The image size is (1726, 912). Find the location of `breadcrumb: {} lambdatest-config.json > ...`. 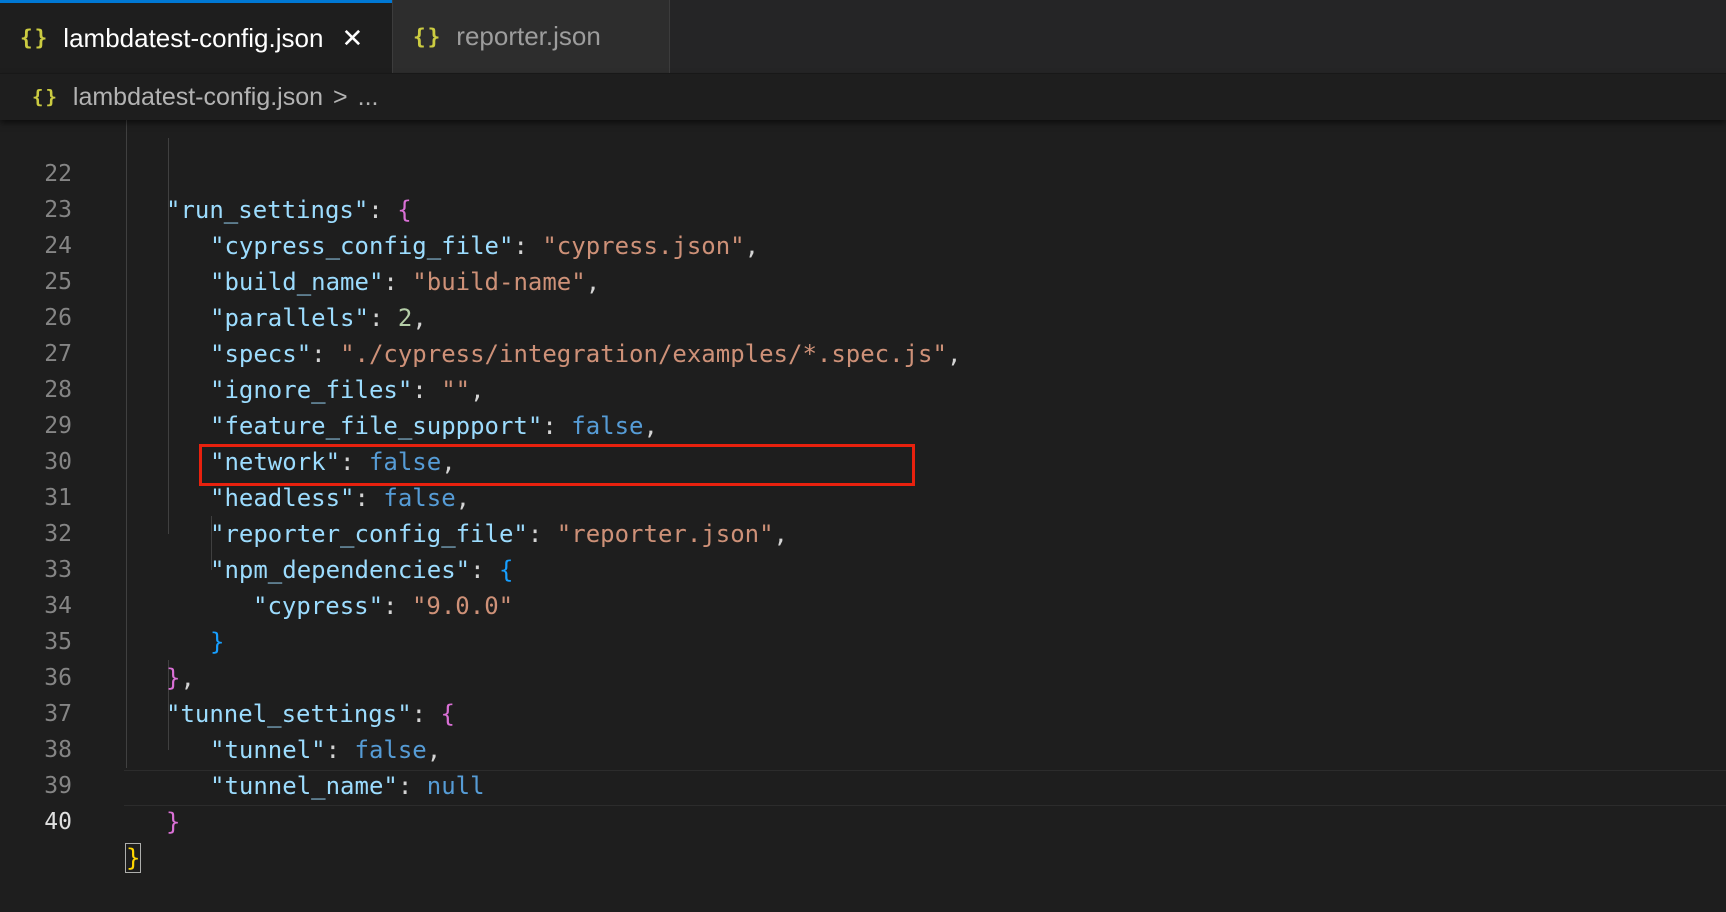

breadcrumb: {} lambdatest-config.json > ... is located at coordinates (863, 97).